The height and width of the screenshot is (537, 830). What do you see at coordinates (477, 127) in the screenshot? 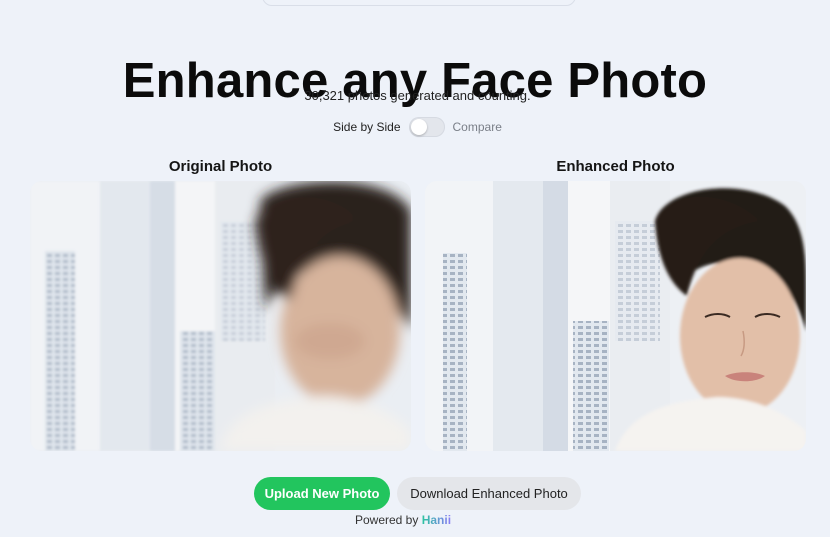
I see `compare-label: Compare` at bounding box center [477, 127].